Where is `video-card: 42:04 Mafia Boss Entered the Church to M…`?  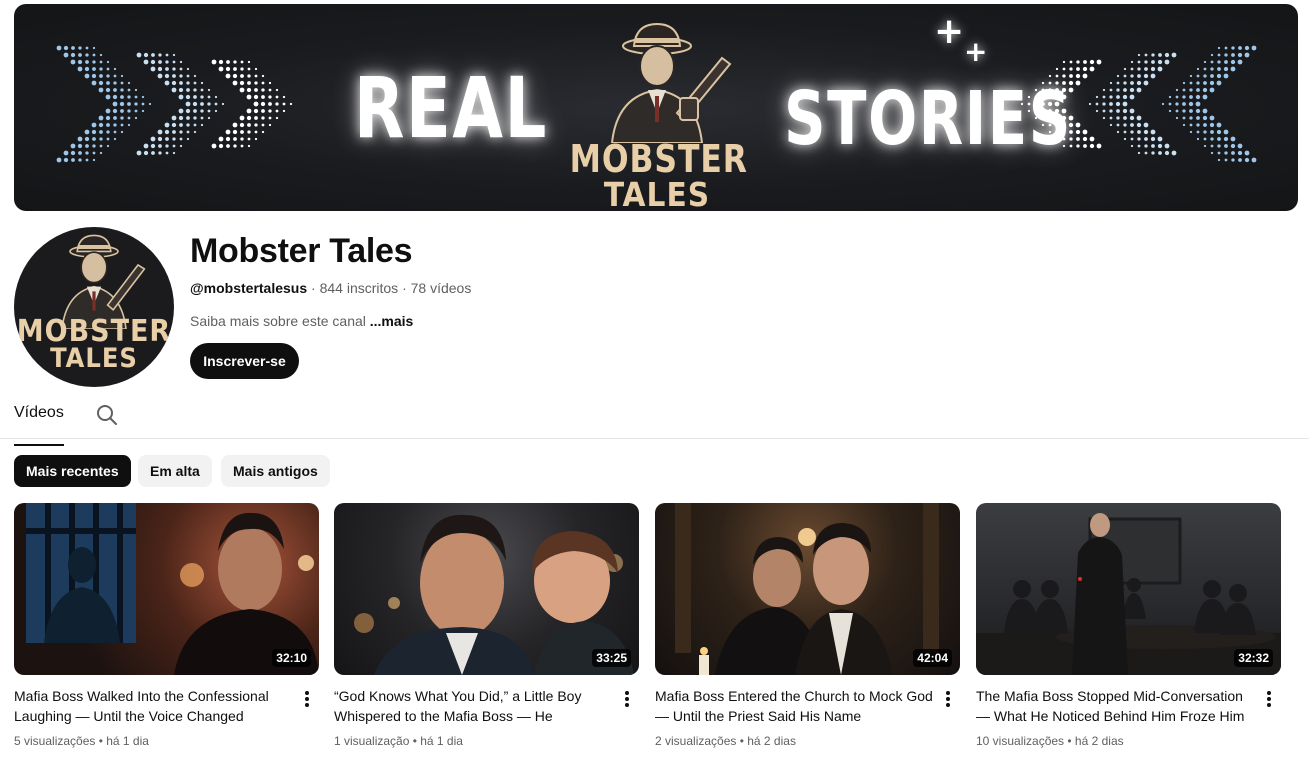
video-card: 42:04 Mafia Boss Entered the Church to M… is located at coordinates (807, 625).